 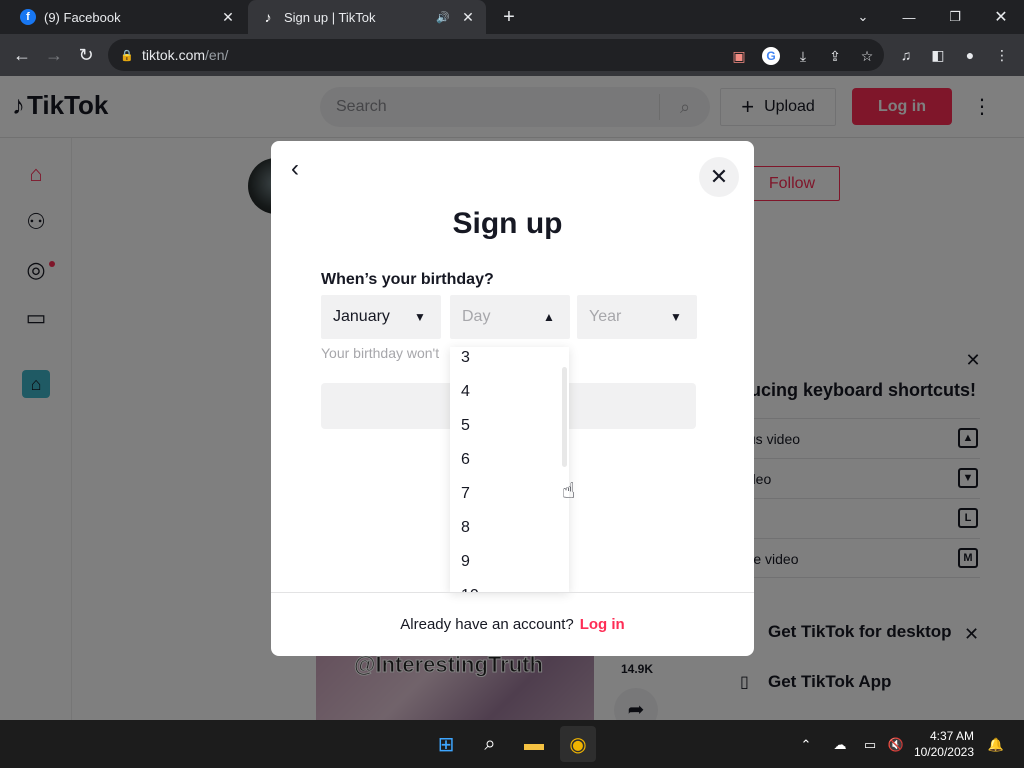 I want to click on windows-taskbar: ⊞ ⌕ ▬ ◉ ⌃ ☁ ▭ 🔇 4:37 AM 10/20/2023 🔔, so click(x=512, y=744).